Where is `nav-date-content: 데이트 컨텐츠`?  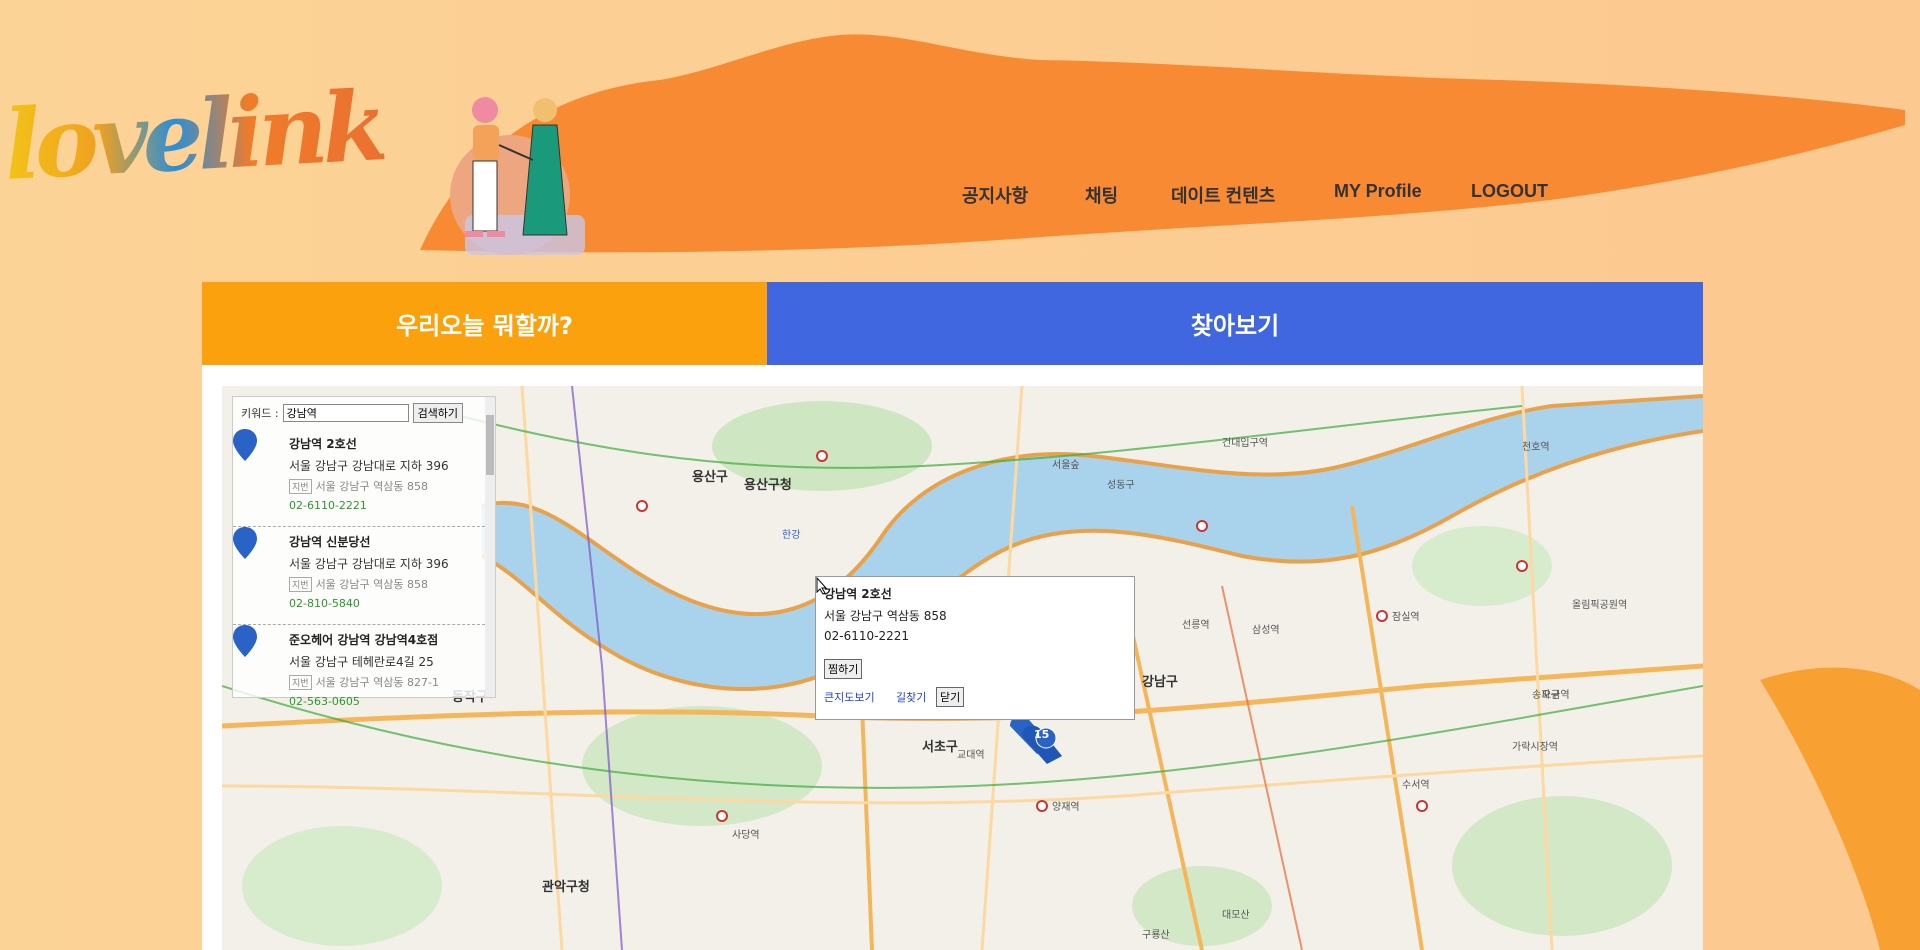
nav-date-content: 데이트 컨텐츠 is located at coordinates (1223, 195).